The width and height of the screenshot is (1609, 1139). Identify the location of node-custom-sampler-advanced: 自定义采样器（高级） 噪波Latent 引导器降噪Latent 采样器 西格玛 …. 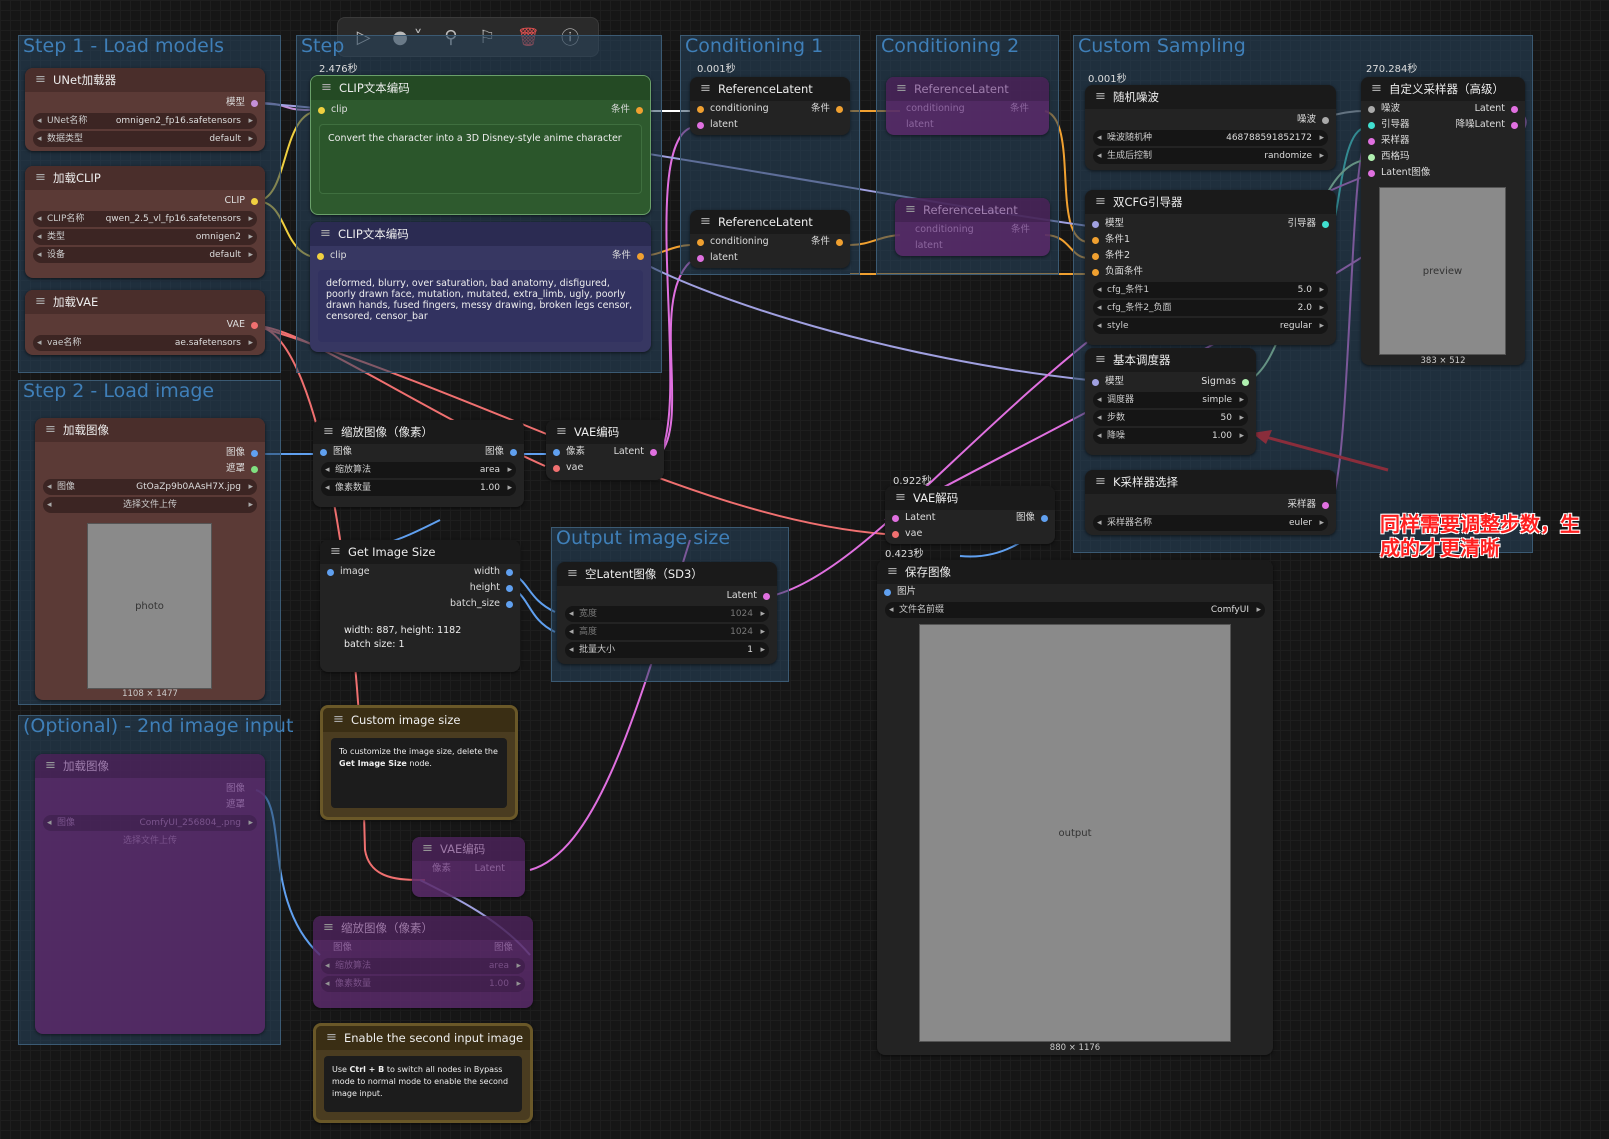
(1443, 221).